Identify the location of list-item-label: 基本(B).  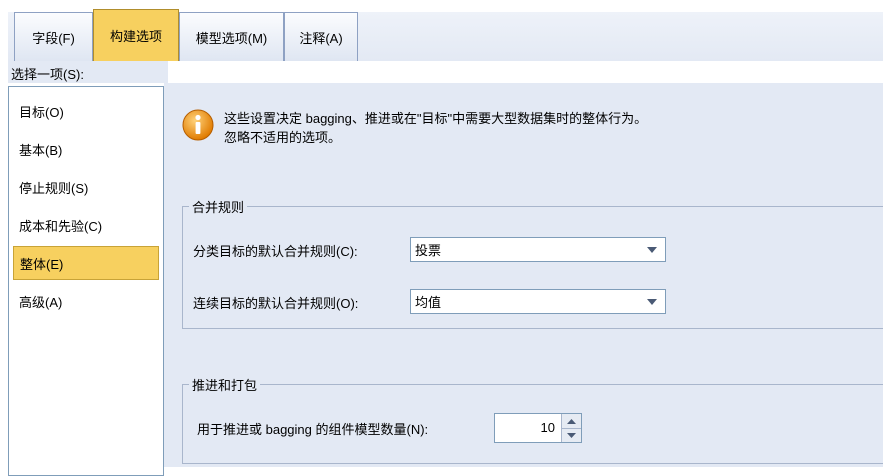
(41, 150).